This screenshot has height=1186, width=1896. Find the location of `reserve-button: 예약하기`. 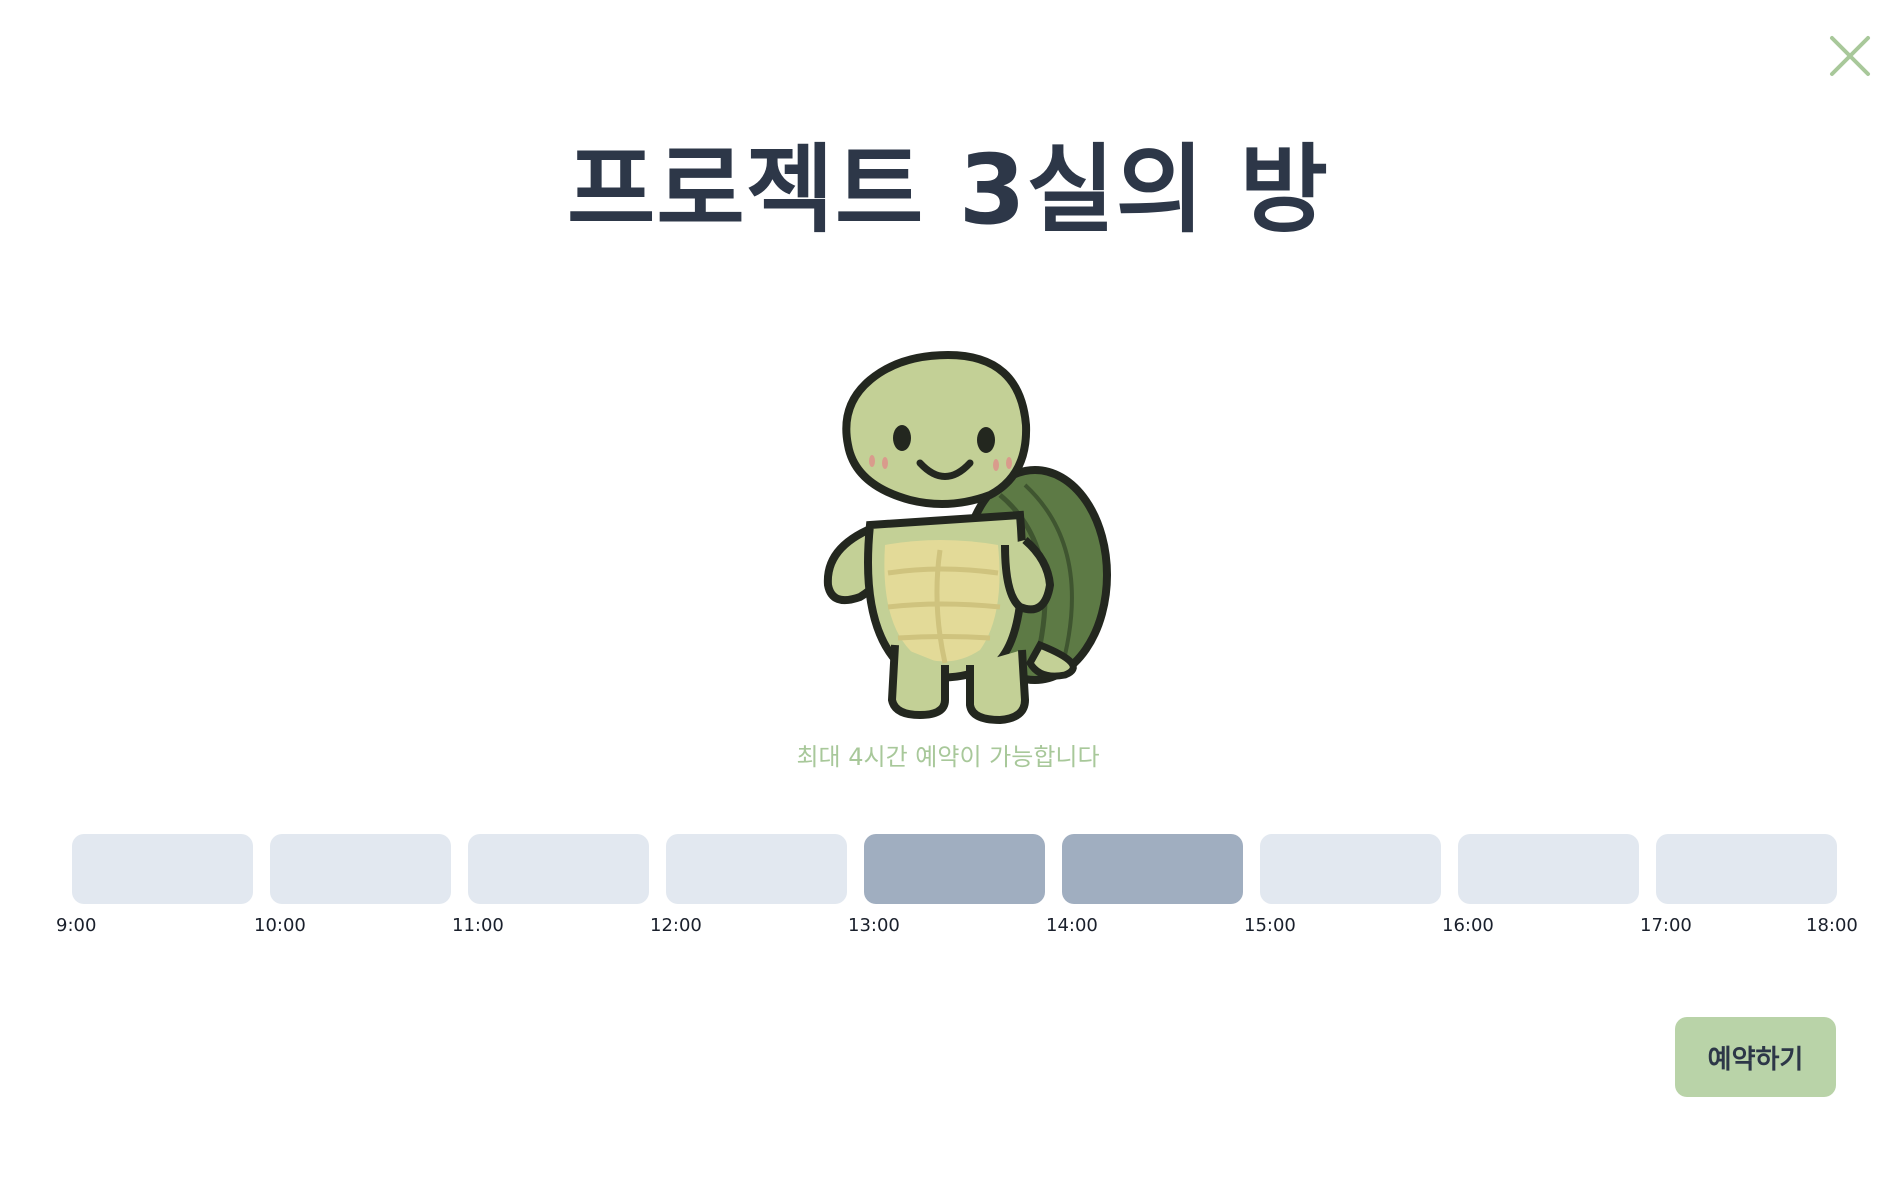

reserve-button: 예약하기 is located at coordinates (1755, 1057).